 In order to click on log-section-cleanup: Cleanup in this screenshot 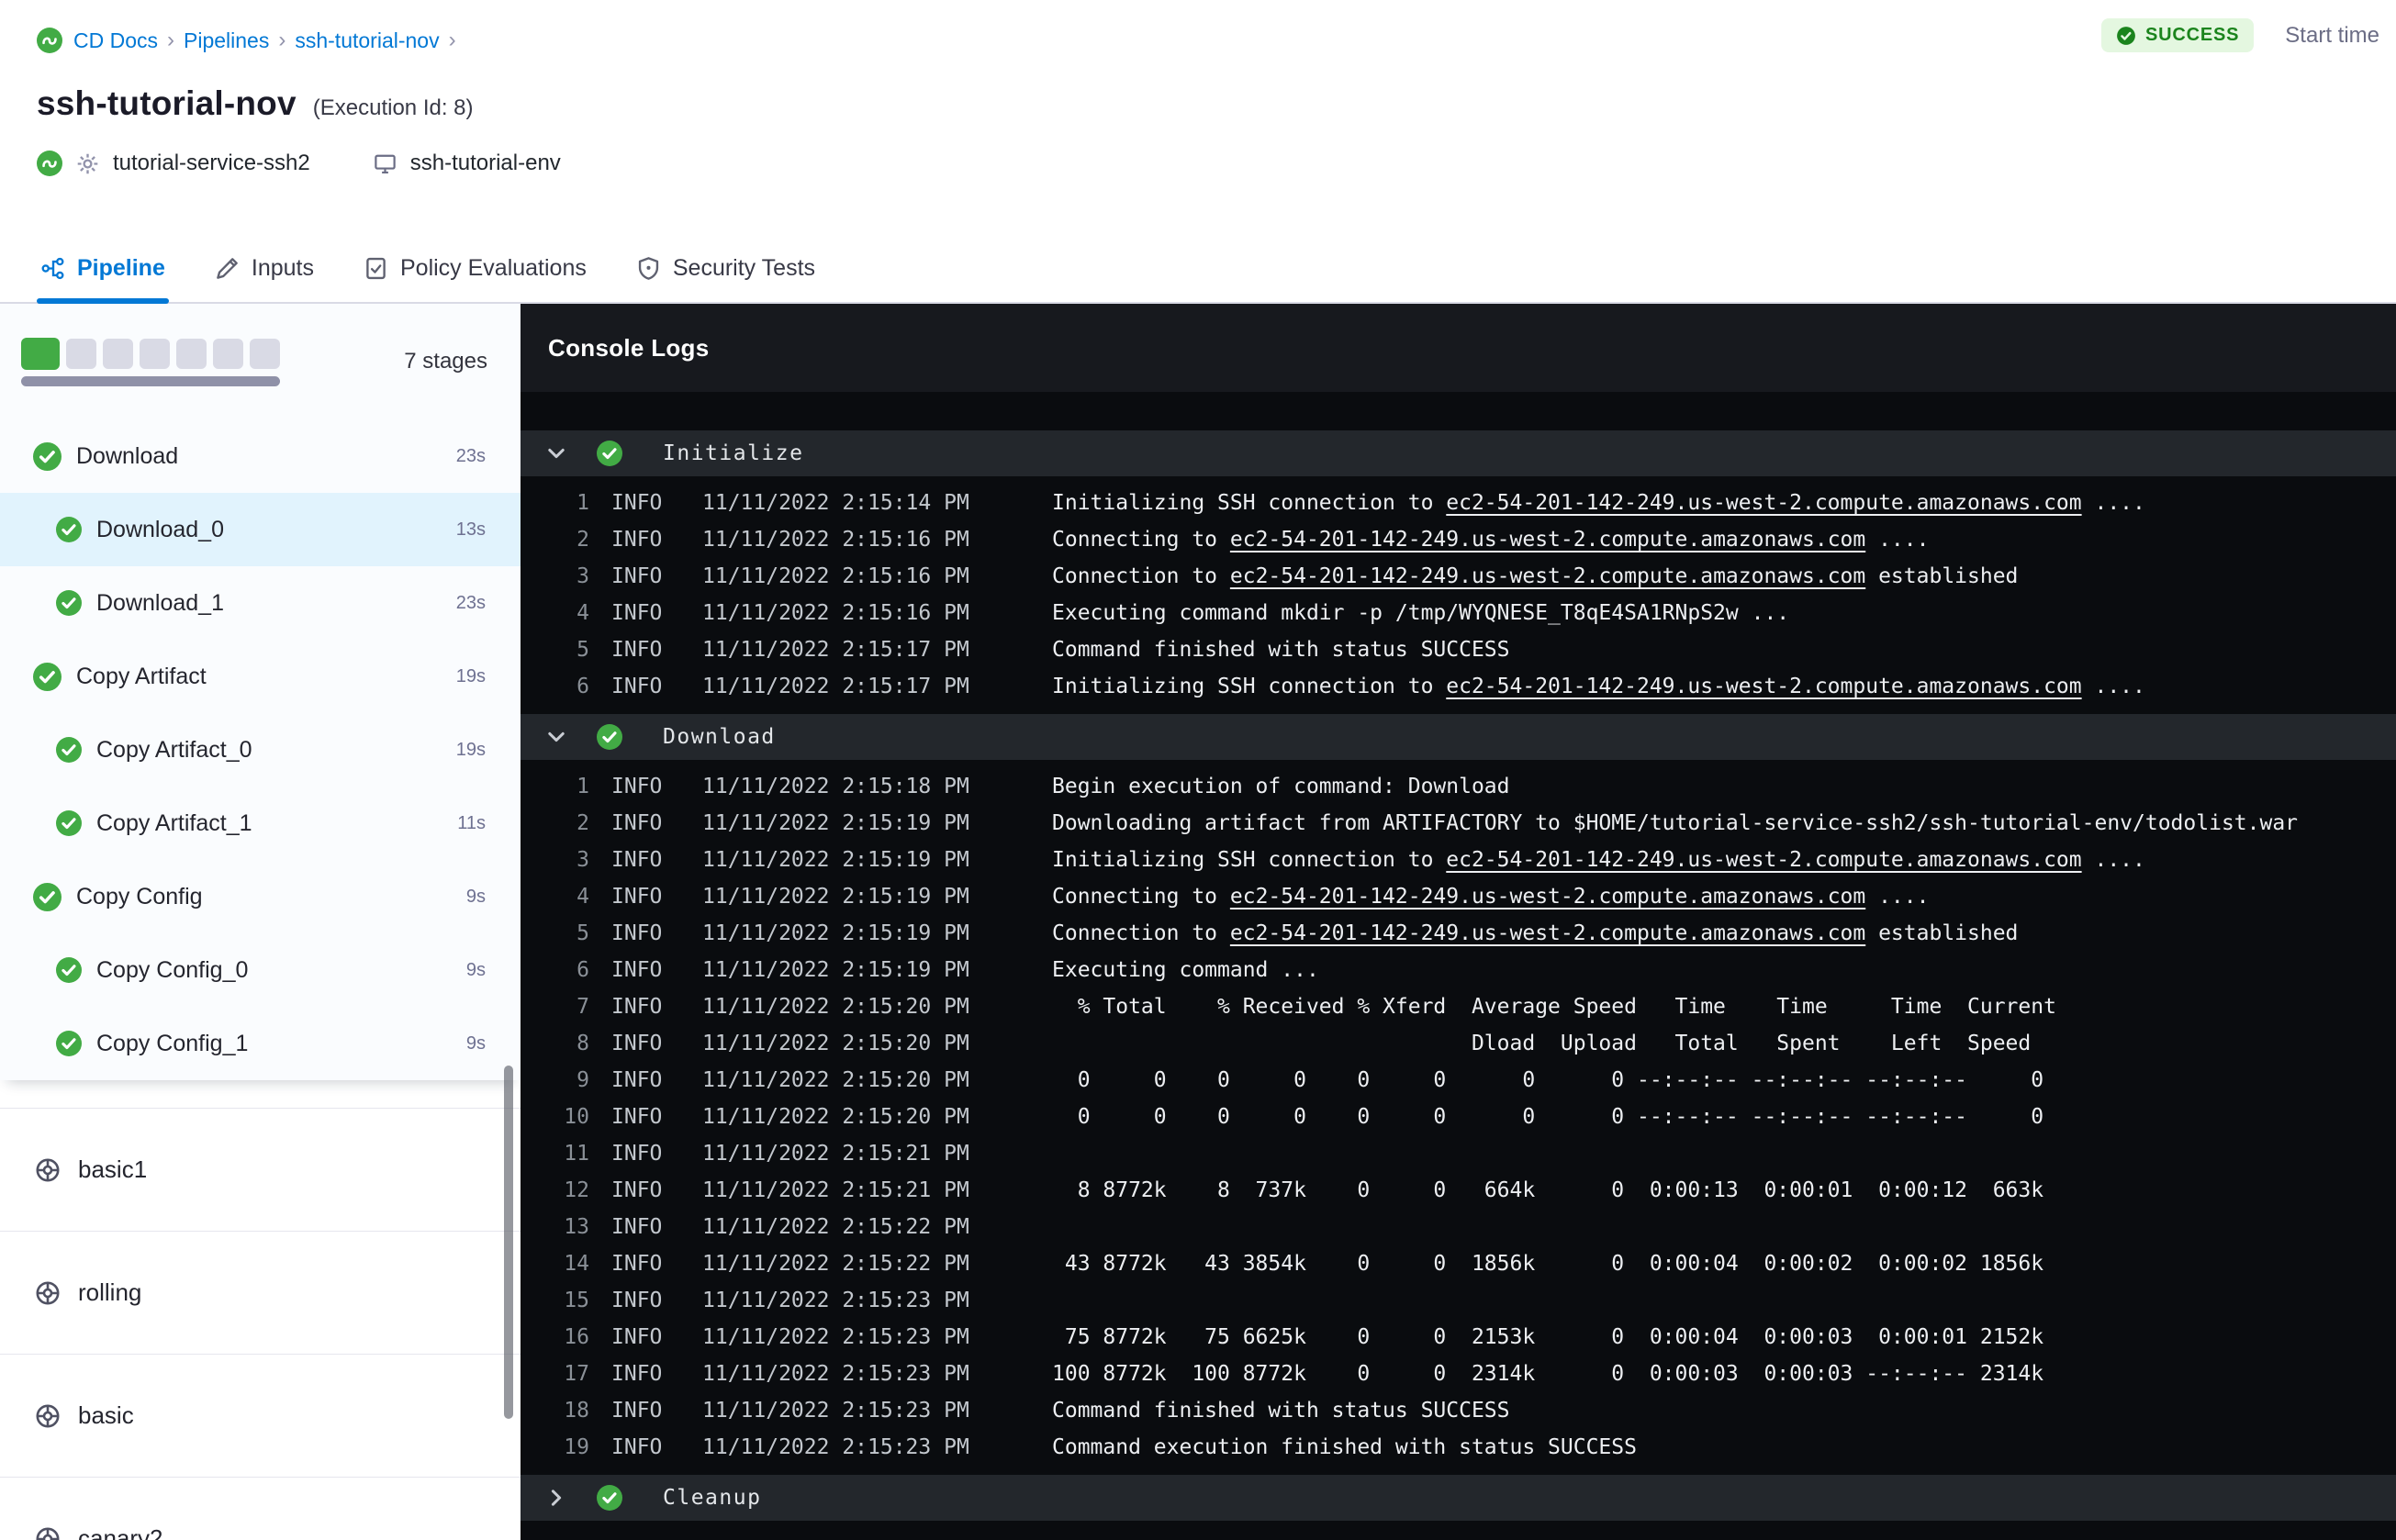, I will do `click(1458, 1498)`.